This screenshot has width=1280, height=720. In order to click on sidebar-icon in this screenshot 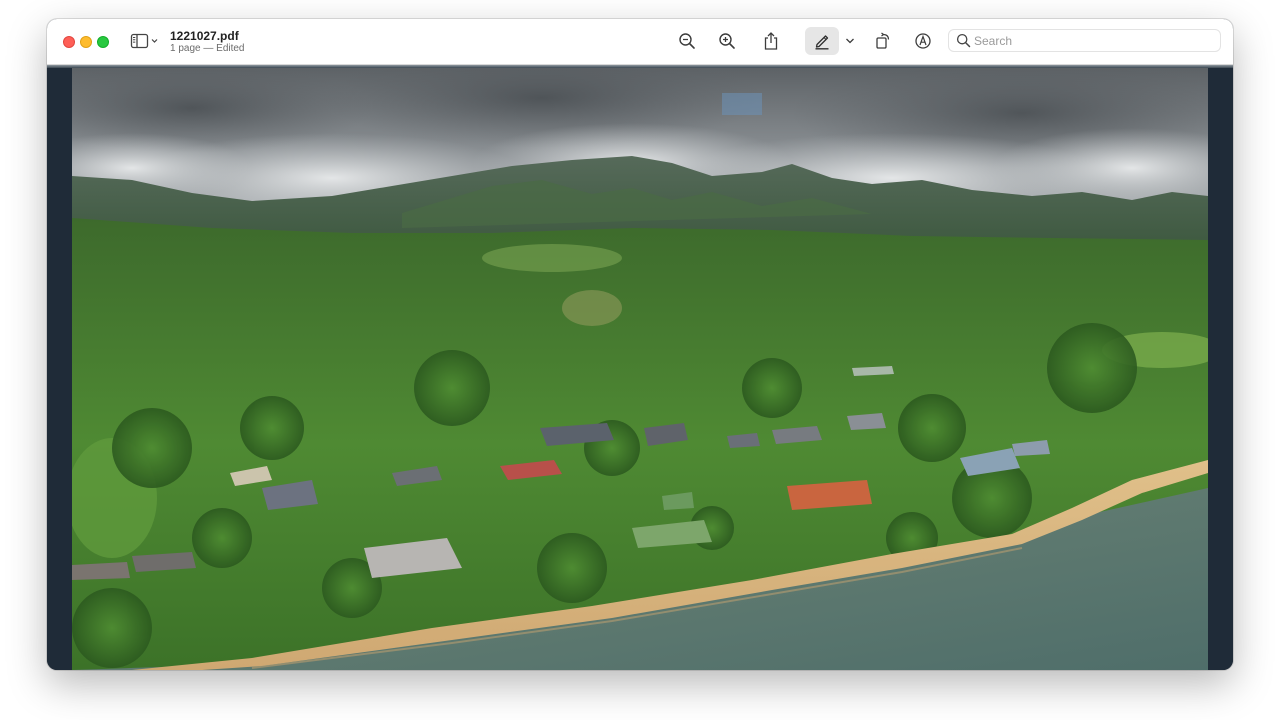, I will do `click(144, 41)`.